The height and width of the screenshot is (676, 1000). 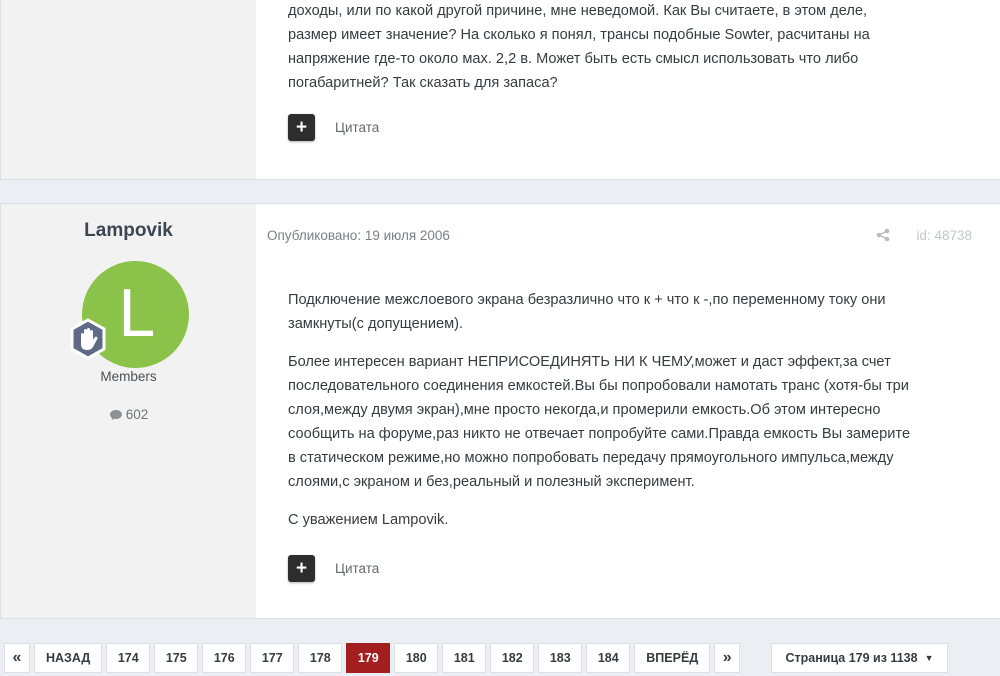 I want to click on page-status-label: Страница 179 из 1138, so click(x=851, y=658).